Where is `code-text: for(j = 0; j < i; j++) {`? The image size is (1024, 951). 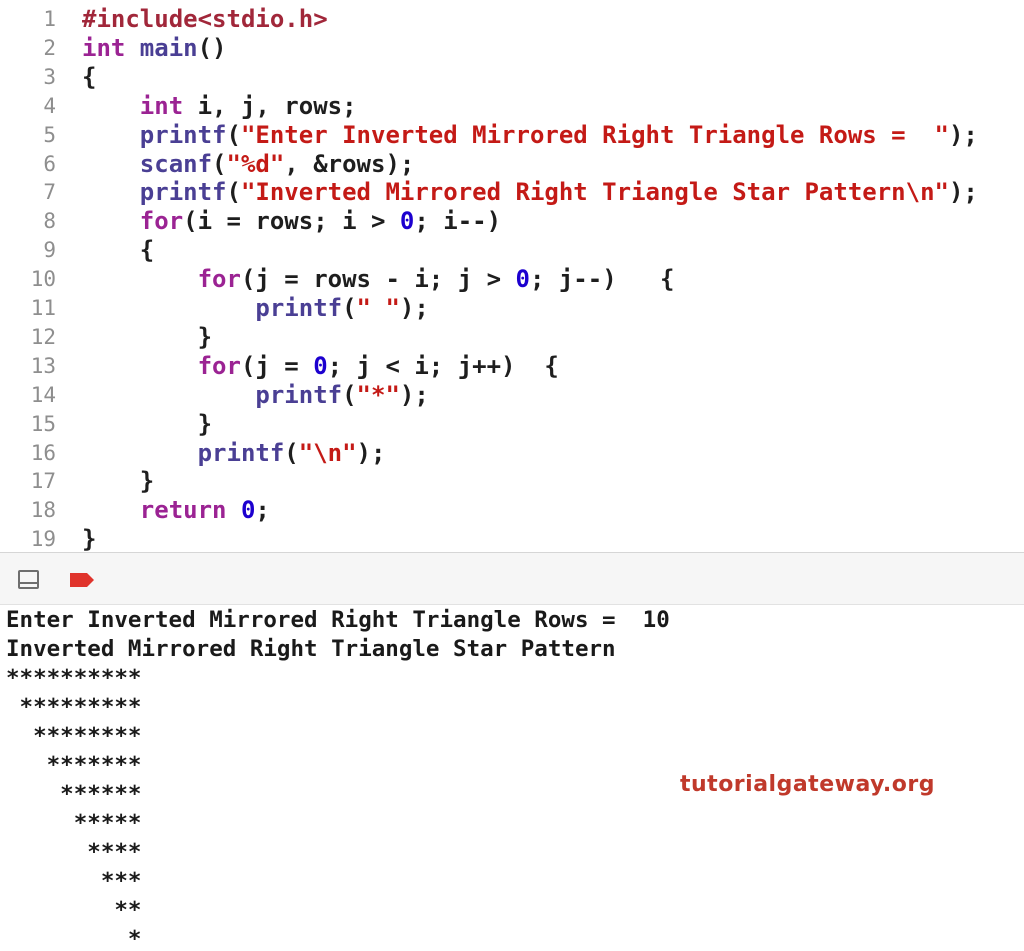
code-text: for(j = 0; j < i; j++) { is located at coordinates (320, 366).